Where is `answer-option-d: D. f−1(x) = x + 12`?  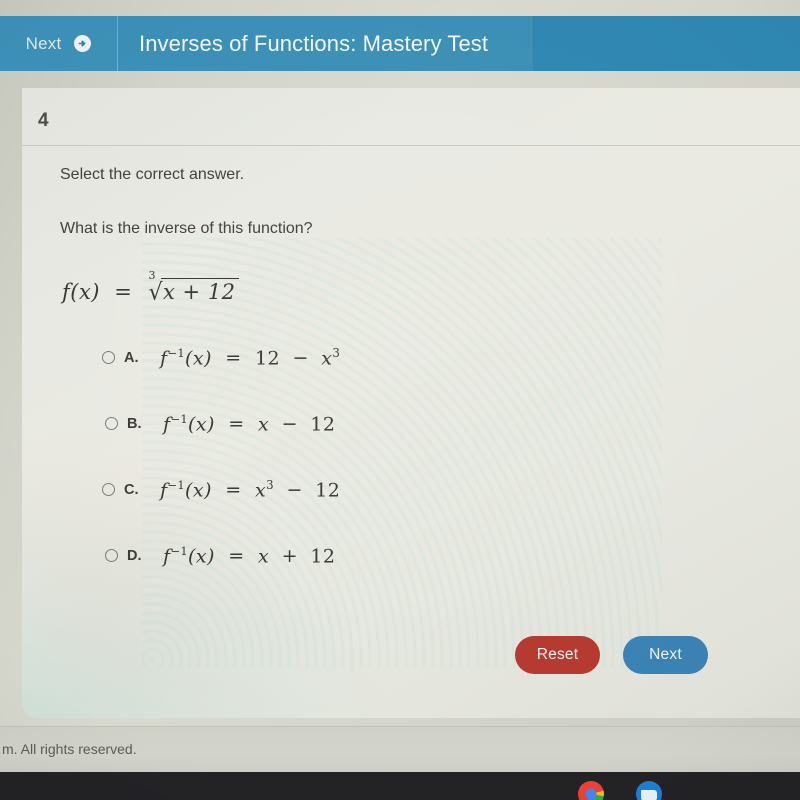 answer-option-d: D. f−1(x) = x + 12 is located at coordinates (220, 555).